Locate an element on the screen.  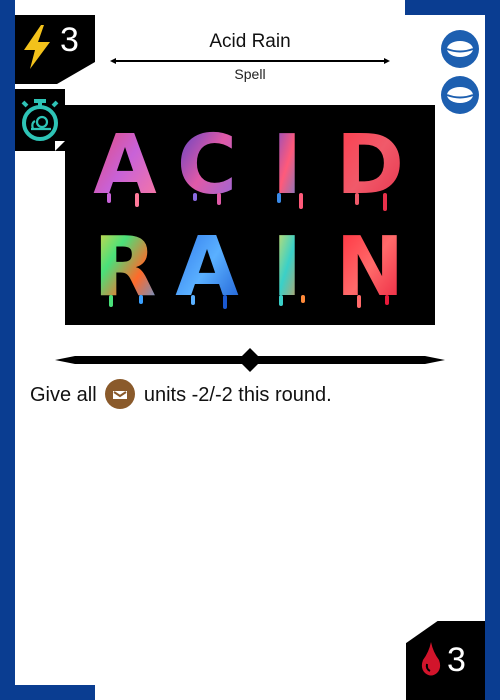
snail-stopwatch-icon is located at coordinates (40, 120).